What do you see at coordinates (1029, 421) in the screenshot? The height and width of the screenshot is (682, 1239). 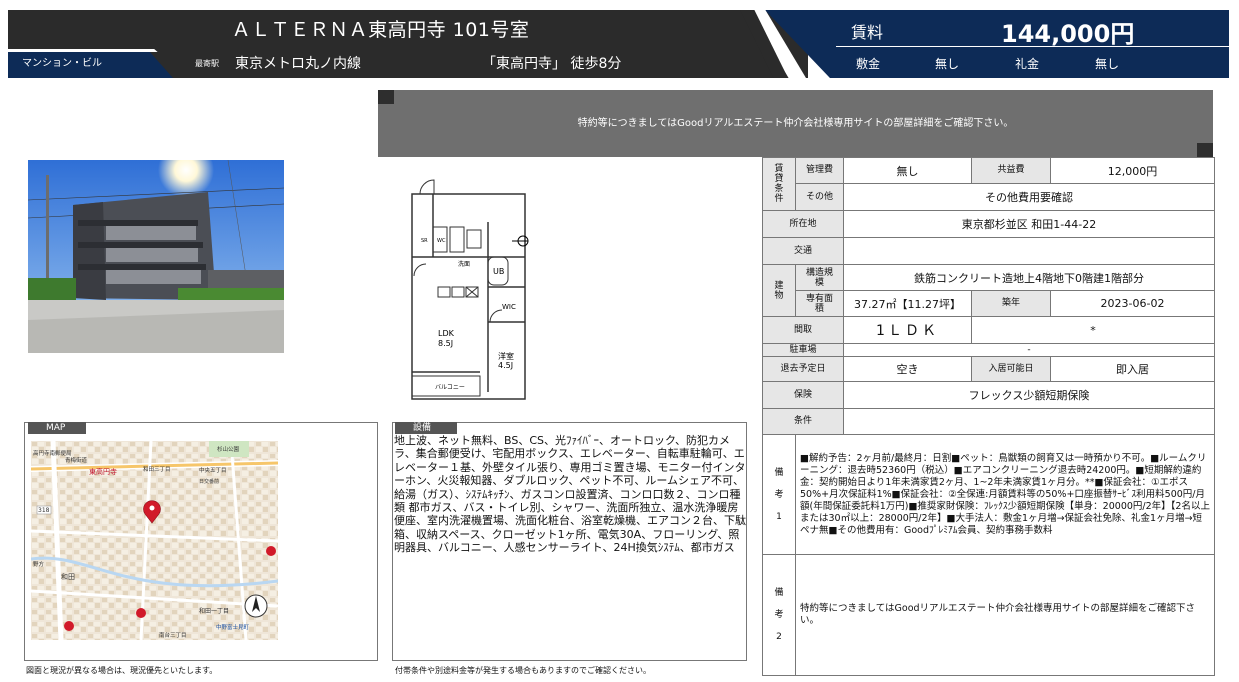 I see `conditions-value` at bounding box center [1029, 421].